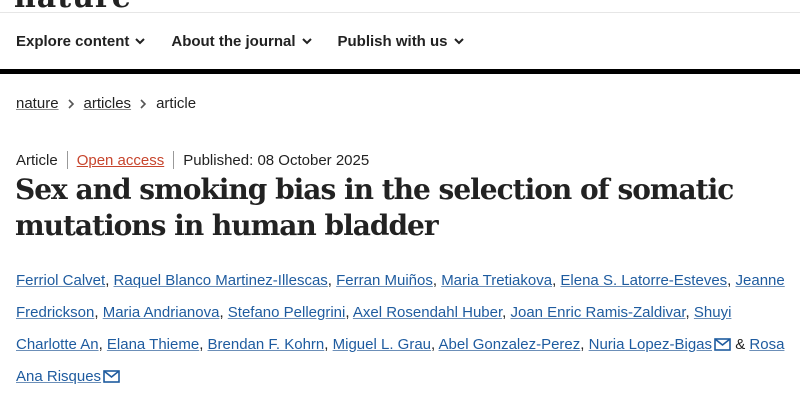 The height and width of the screenshot is (400, 800). I want to click on author-link: Maria Tretiakova, so click(496, 280).